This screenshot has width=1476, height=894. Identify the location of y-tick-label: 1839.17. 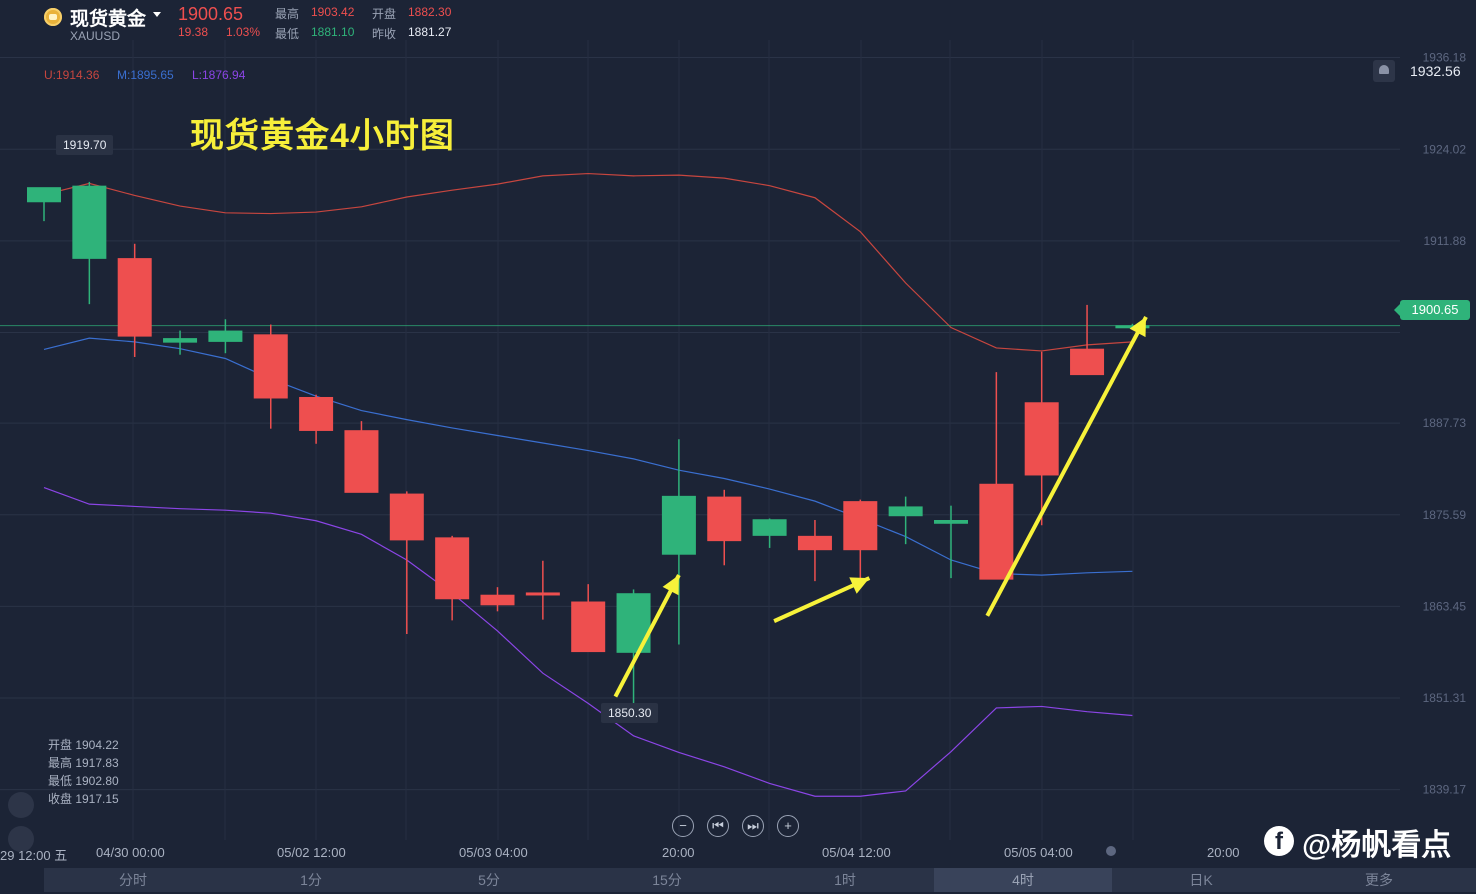
(1445, 790).